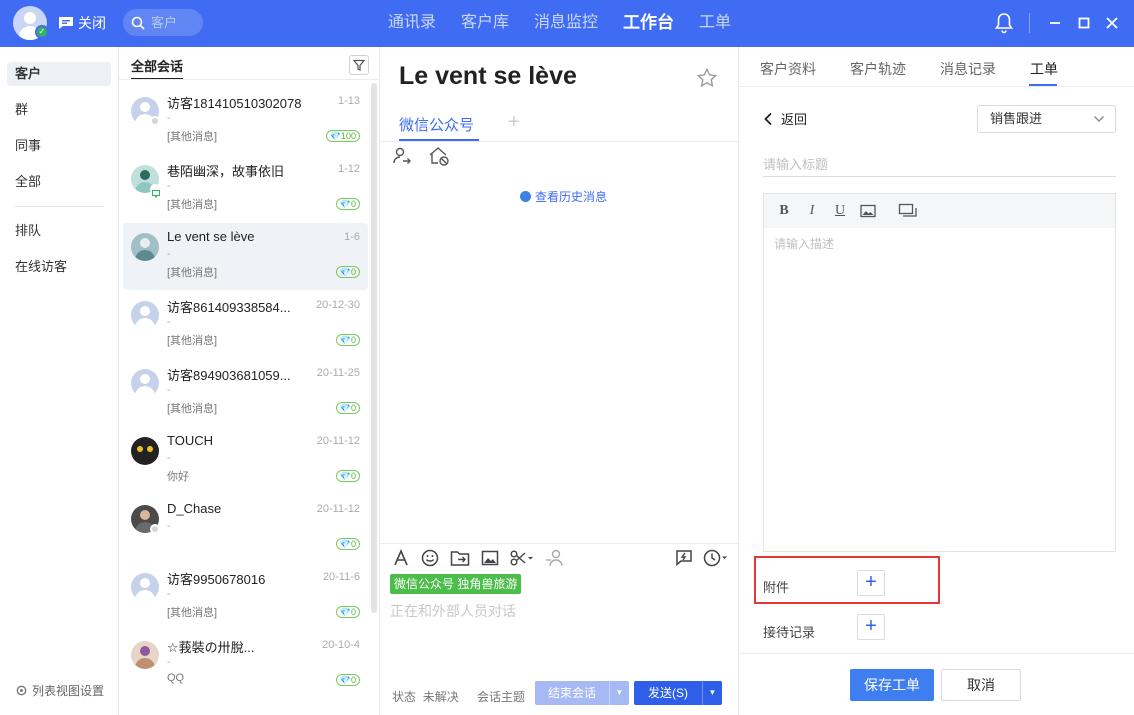 The height and width of the screenshot is (715, 1134). I want to click on sidebar-item-all: 全部, so click(59, 182).